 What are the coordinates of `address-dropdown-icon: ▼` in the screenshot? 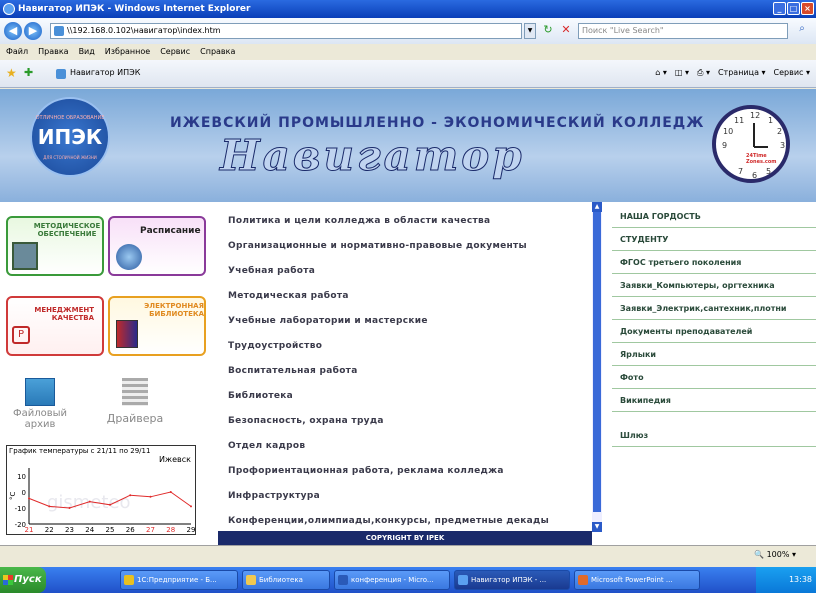 It's located at (530, 31).